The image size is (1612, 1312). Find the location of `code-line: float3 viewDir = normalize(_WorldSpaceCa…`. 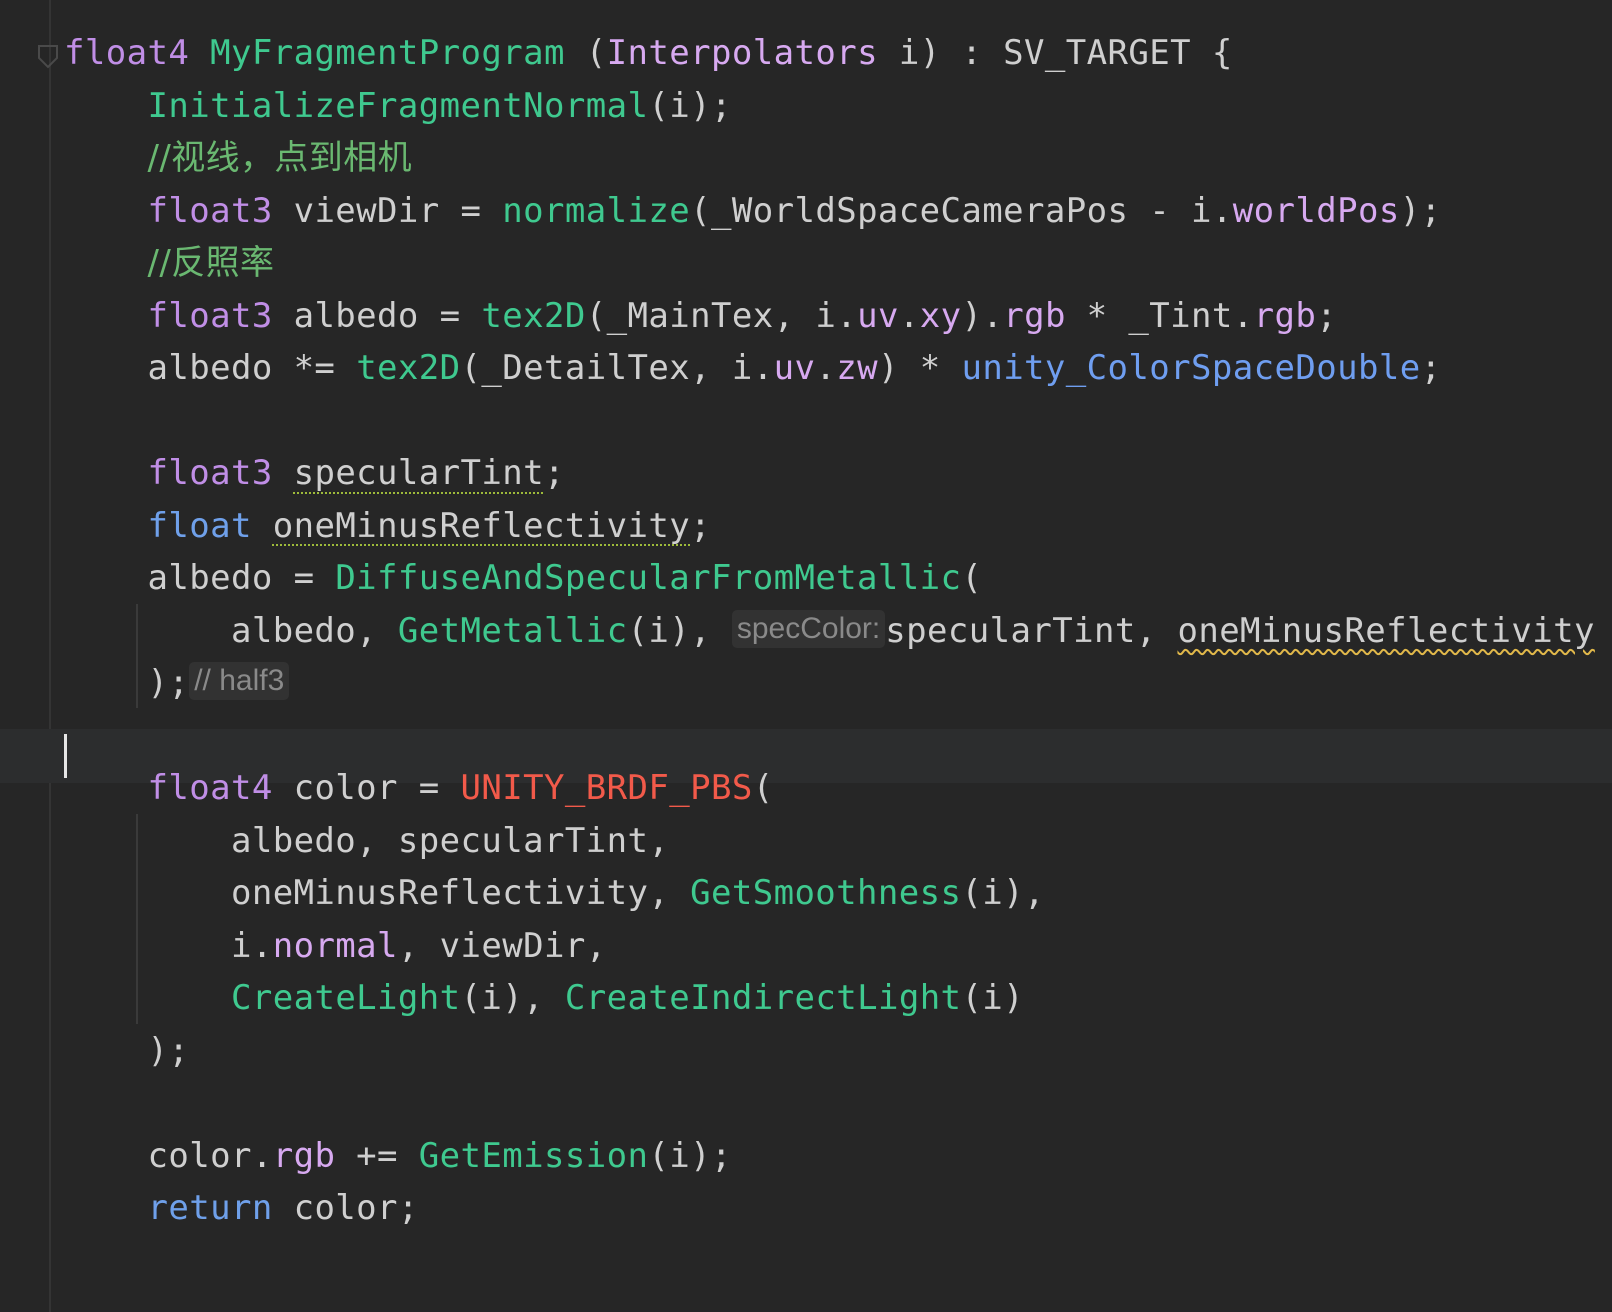

code-line: float3 viewDir = normalize(_WorldSpaceCa… is located at coordinates (752, 211).